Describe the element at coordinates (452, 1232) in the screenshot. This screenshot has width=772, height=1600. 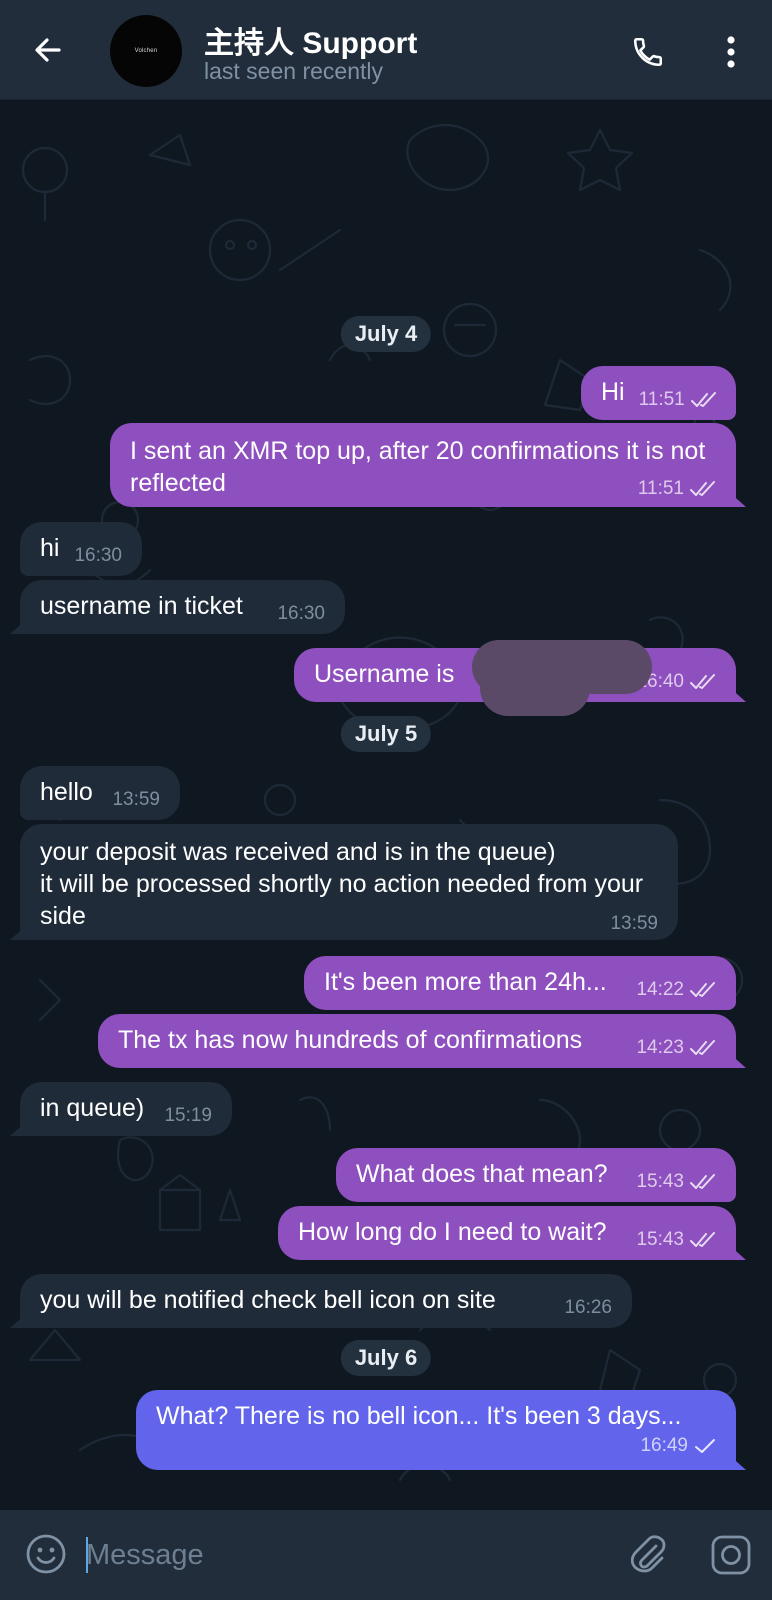
I see `message-text: How long do I need to wait?` at that location.